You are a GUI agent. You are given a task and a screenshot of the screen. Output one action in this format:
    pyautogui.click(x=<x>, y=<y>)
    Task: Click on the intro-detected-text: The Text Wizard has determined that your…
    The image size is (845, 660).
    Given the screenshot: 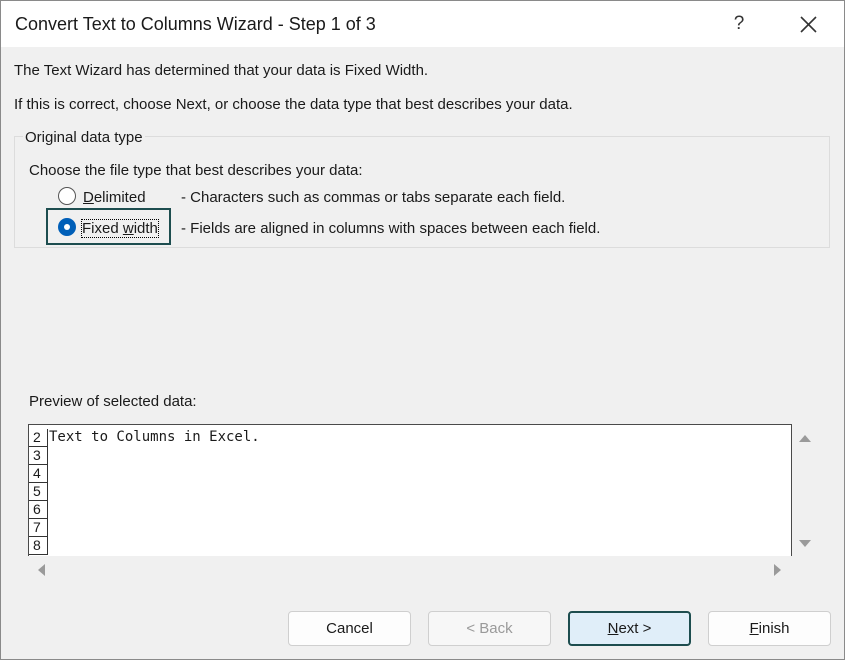 What is the action you would take?
    pyautogui.click(x=221, y=70)
    